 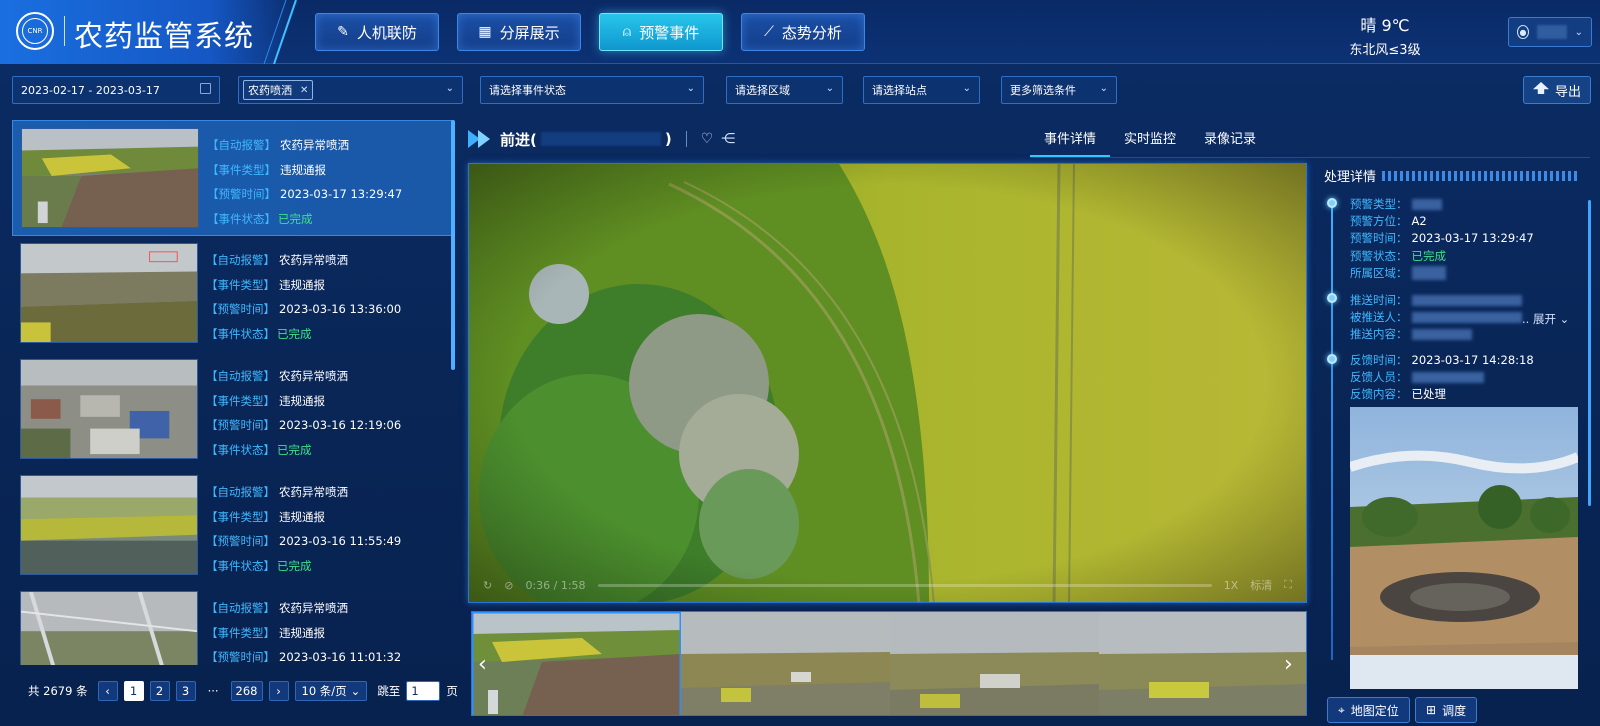 I want to click on expand-link: .. 展开 ⌄, so click(x=1545, y=319).